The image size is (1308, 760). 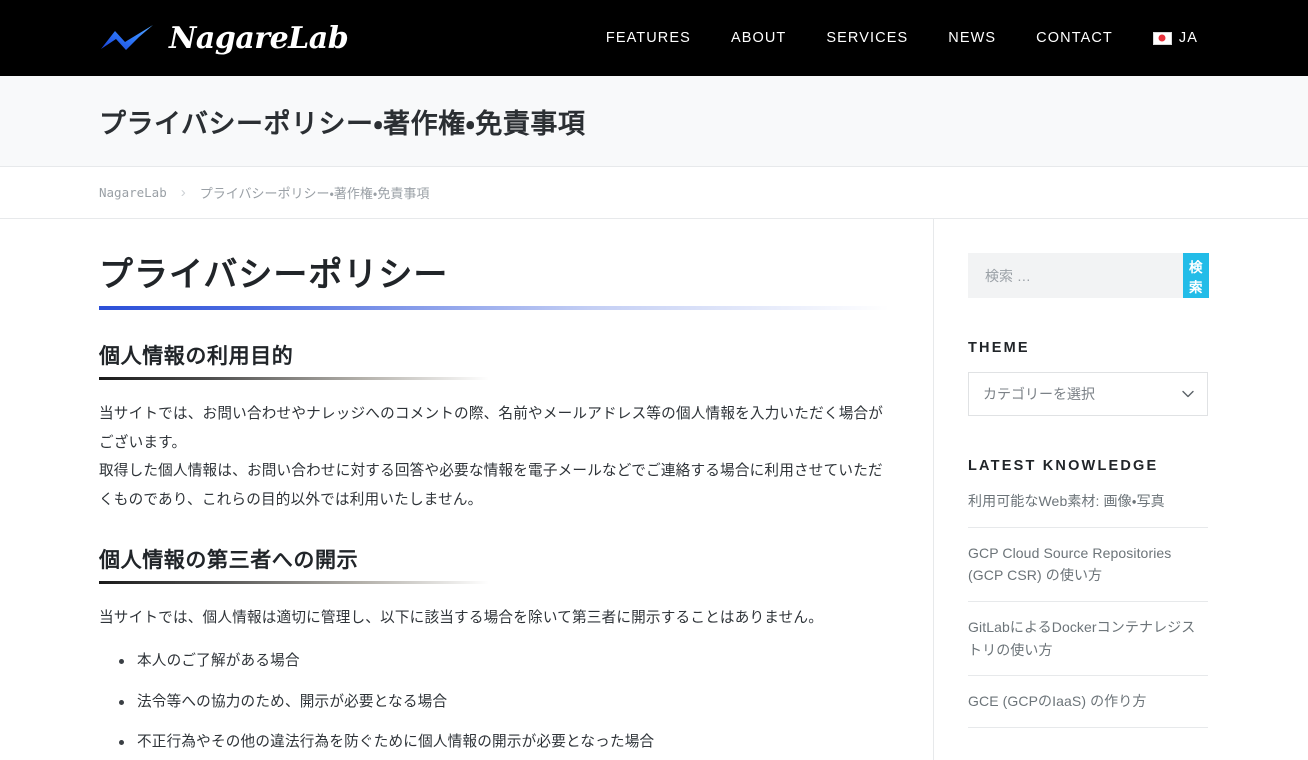 What do you see at coordinates (1162, 38) in the screenshot?
I see `japan-flag-icon` at bounding box center [1162, 38].